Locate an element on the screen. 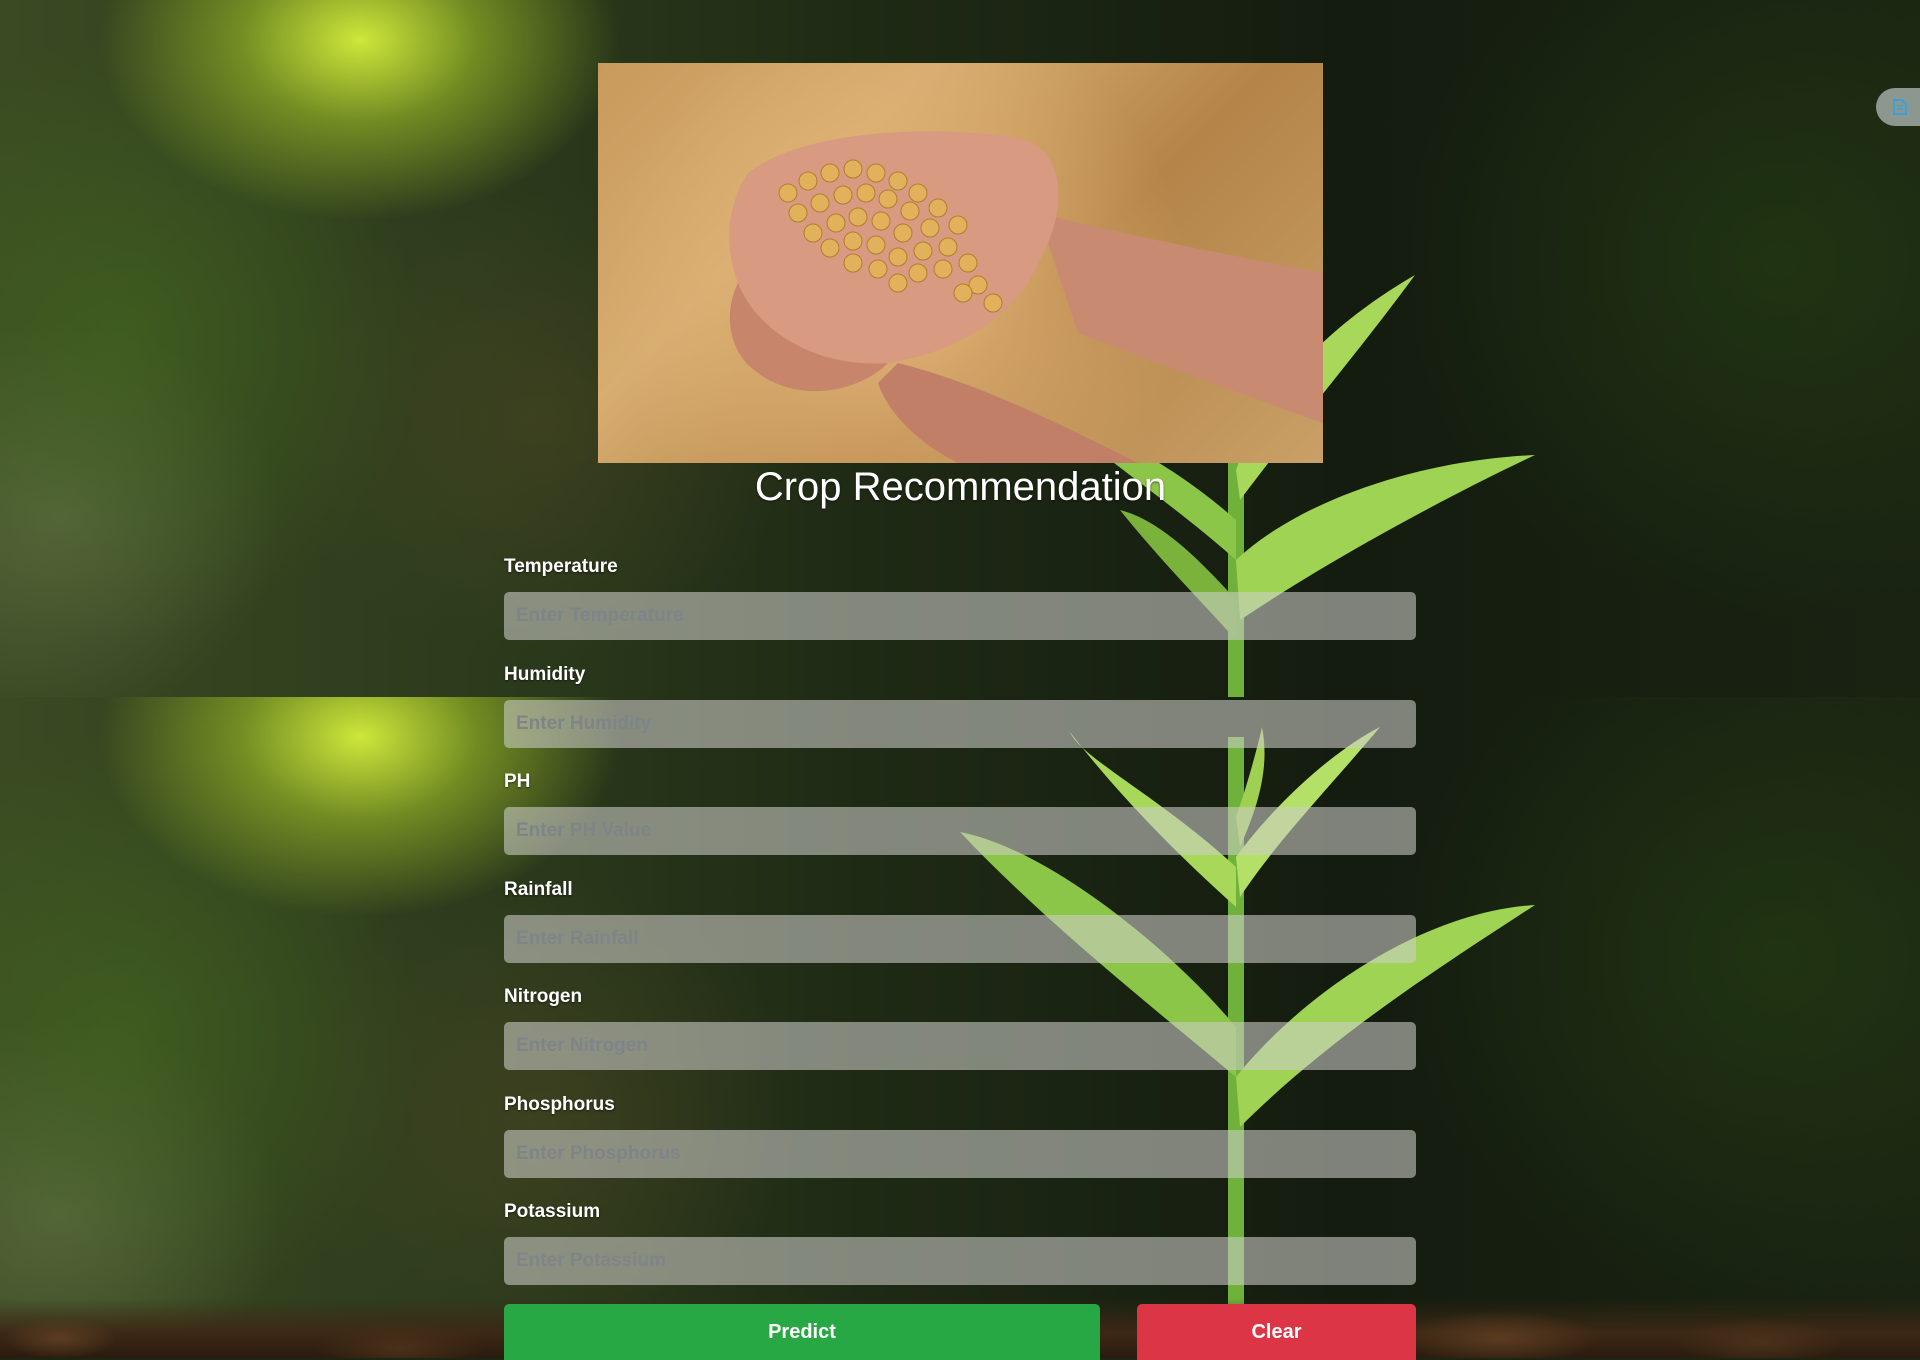 This screenshot has width=1920, height=1360. extension-badge is located at coordinates (1898, 107).